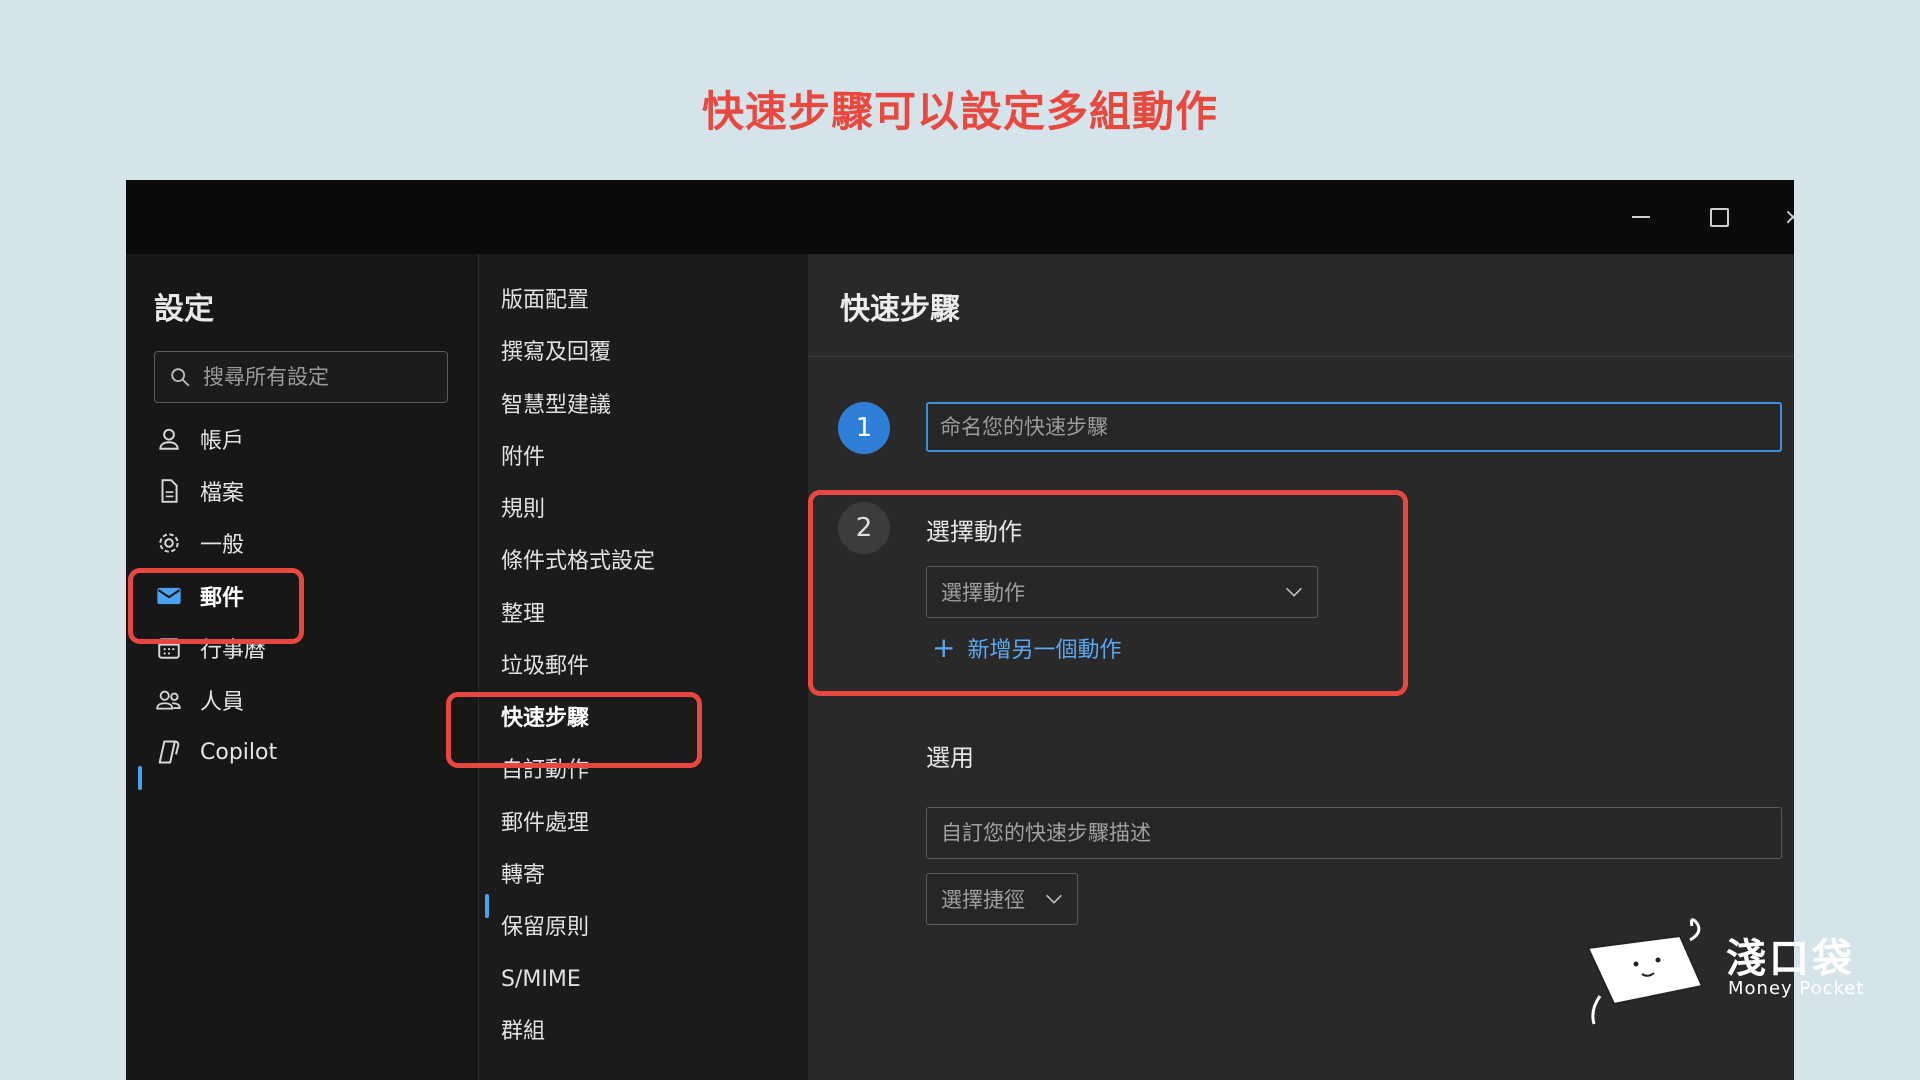  I want to click on nav-item-rules: 規則, so click(523, 510).